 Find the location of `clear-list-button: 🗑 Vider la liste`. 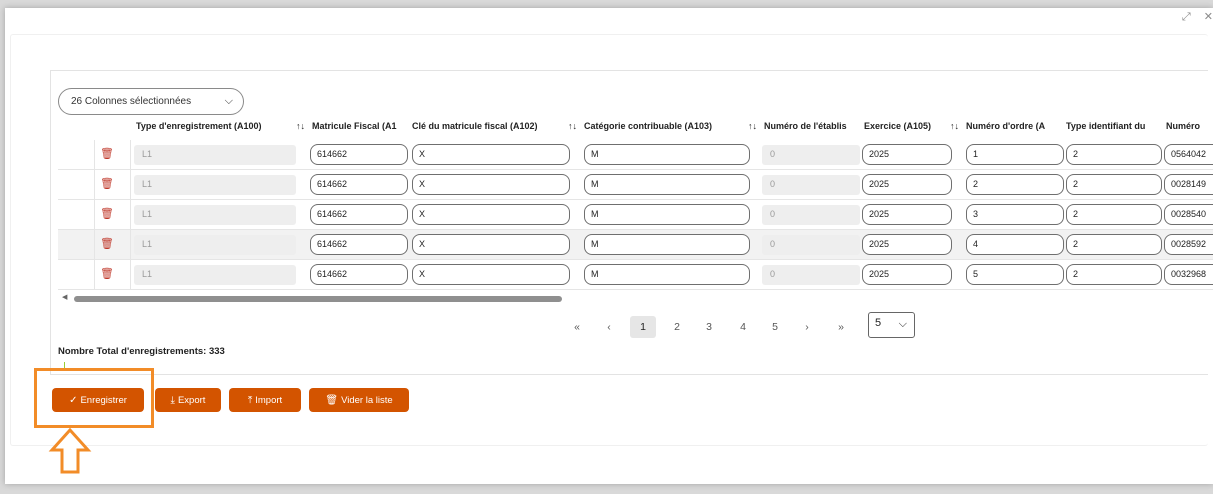

clear-list-button: 🗑 Vider la liste is located at coordinates (359, 400).